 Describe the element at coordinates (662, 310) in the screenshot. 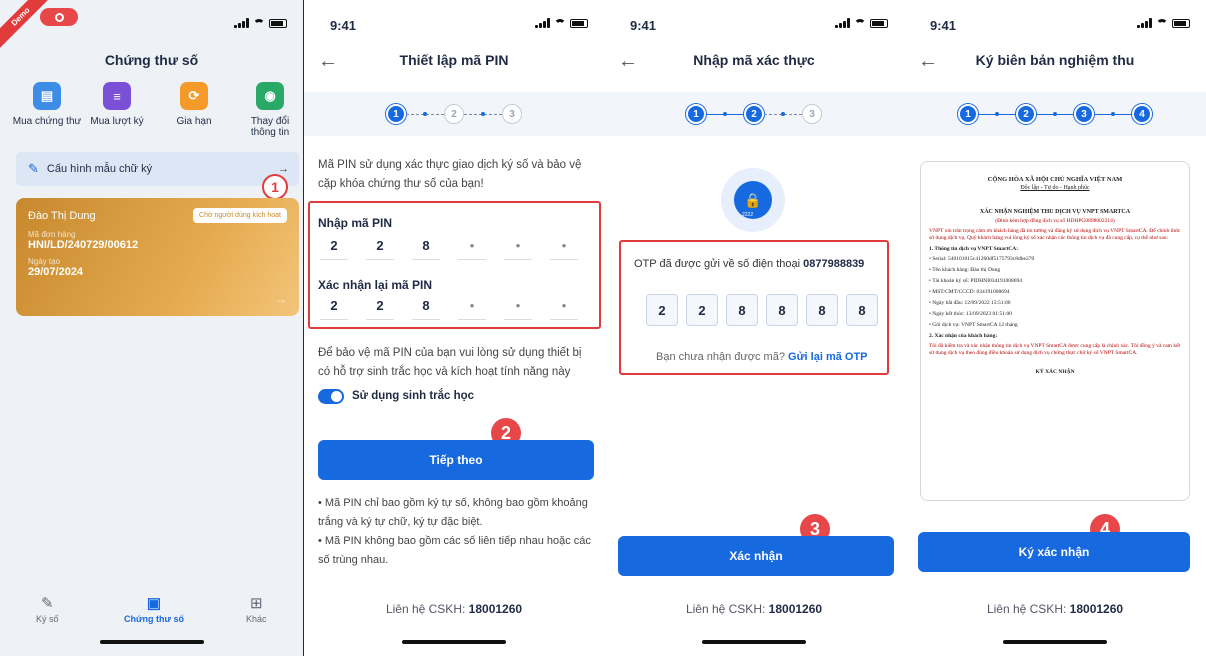

I see `otp-digit: 2` at that location.